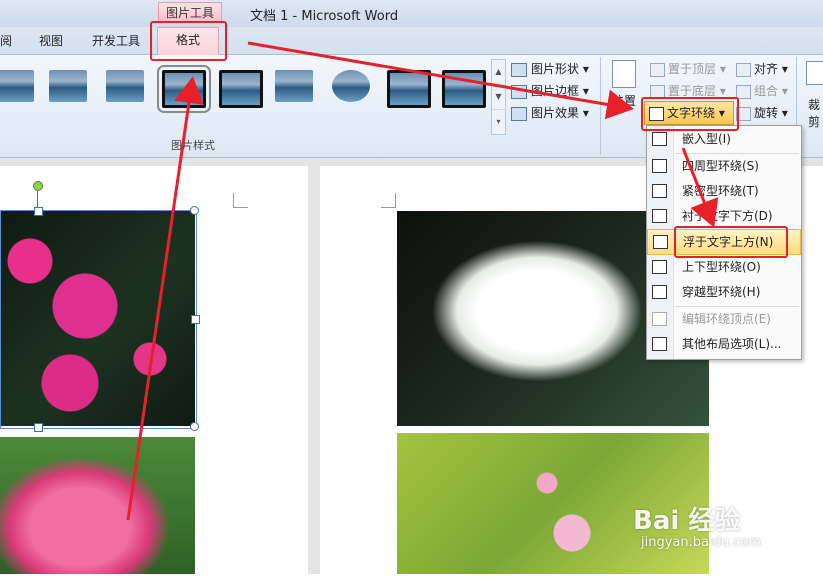 Image resolution: width=823 pixels, height=586 pixels. Describe the element at coordinates (190, 12) in the screenshot. I see `picture-tools-label: 图片工具` at that location.